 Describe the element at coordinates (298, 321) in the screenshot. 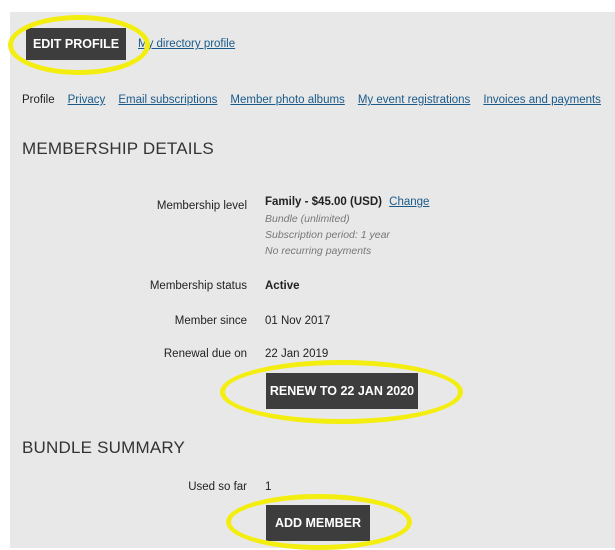

I see `member-since-value: 01 Nov 2017` at that location.